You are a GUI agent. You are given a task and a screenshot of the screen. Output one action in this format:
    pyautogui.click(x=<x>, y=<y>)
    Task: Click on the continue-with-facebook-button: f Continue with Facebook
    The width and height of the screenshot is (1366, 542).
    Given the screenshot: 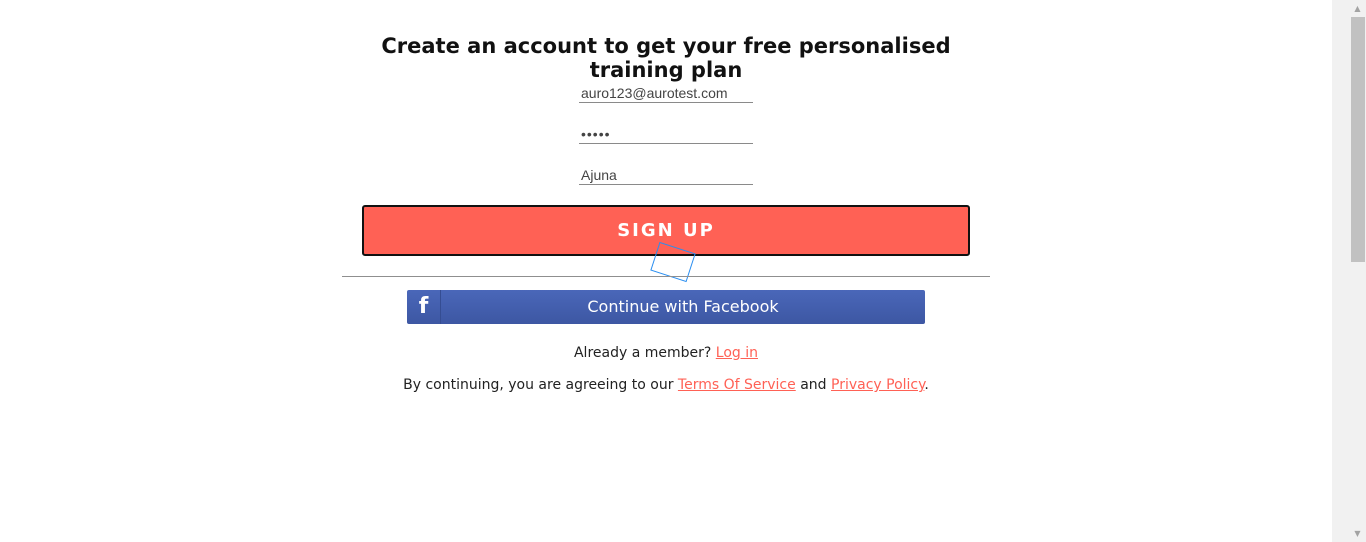 What is the action you would take?
    pyautogui.click(x=666, y=307)
    